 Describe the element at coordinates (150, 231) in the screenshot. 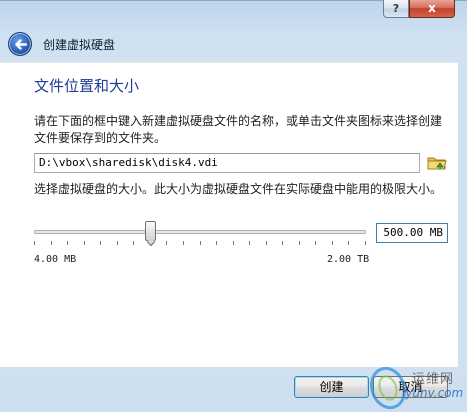

I see `size-slider-thumb` at that location.